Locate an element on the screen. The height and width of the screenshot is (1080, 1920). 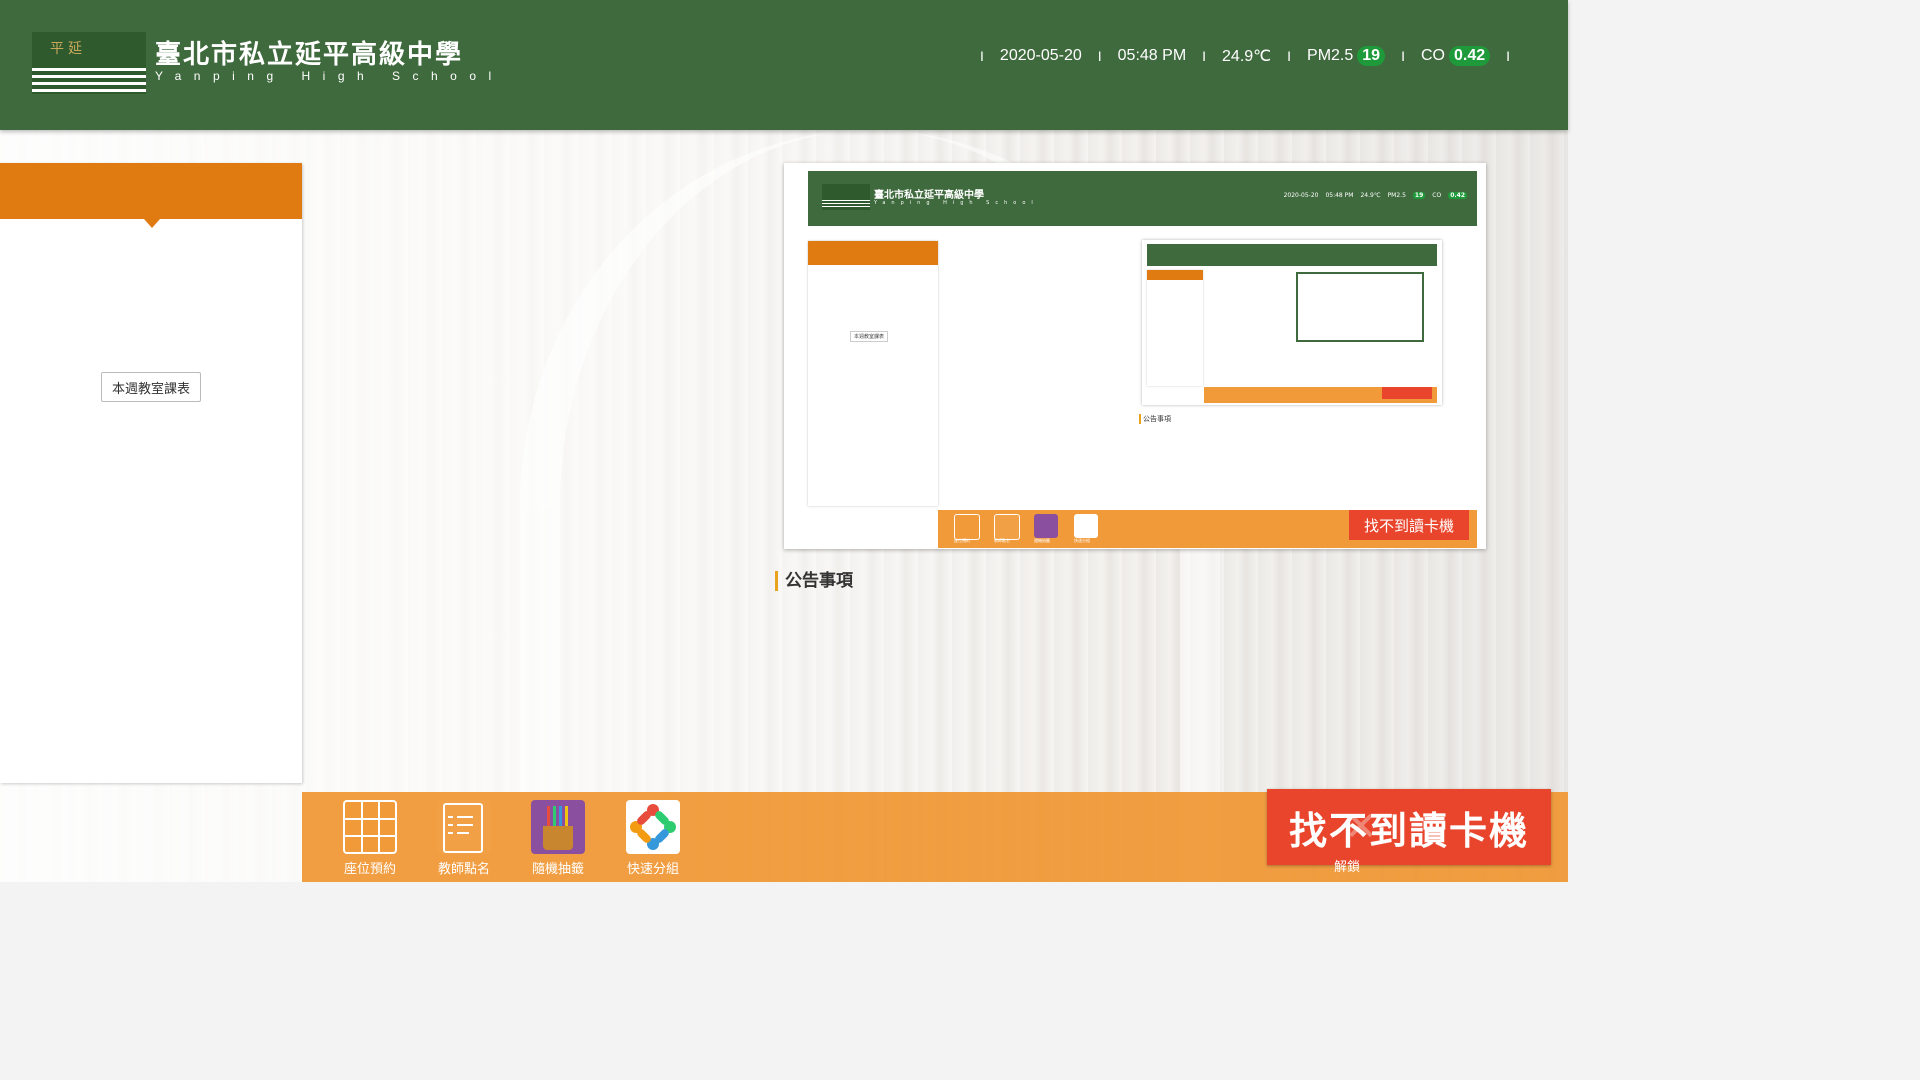
seat-booking-button: 座位預約 is located at coordinates (370, 838).